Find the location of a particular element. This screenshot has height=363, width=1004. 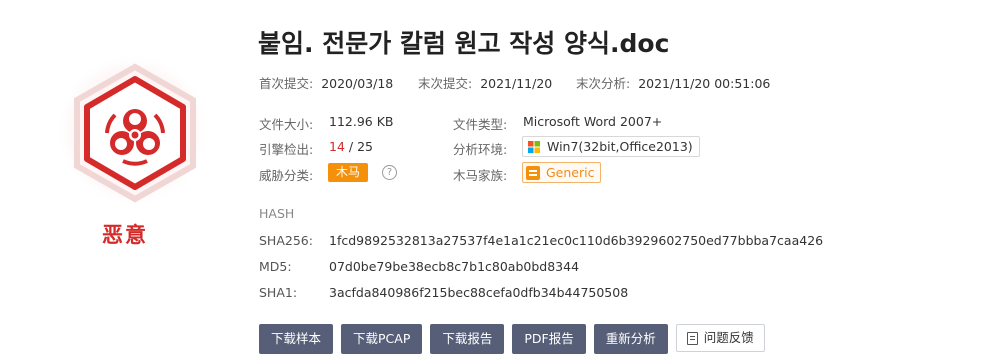

threat-class-label: 威胁分类: is located at coordinates (286, 175).